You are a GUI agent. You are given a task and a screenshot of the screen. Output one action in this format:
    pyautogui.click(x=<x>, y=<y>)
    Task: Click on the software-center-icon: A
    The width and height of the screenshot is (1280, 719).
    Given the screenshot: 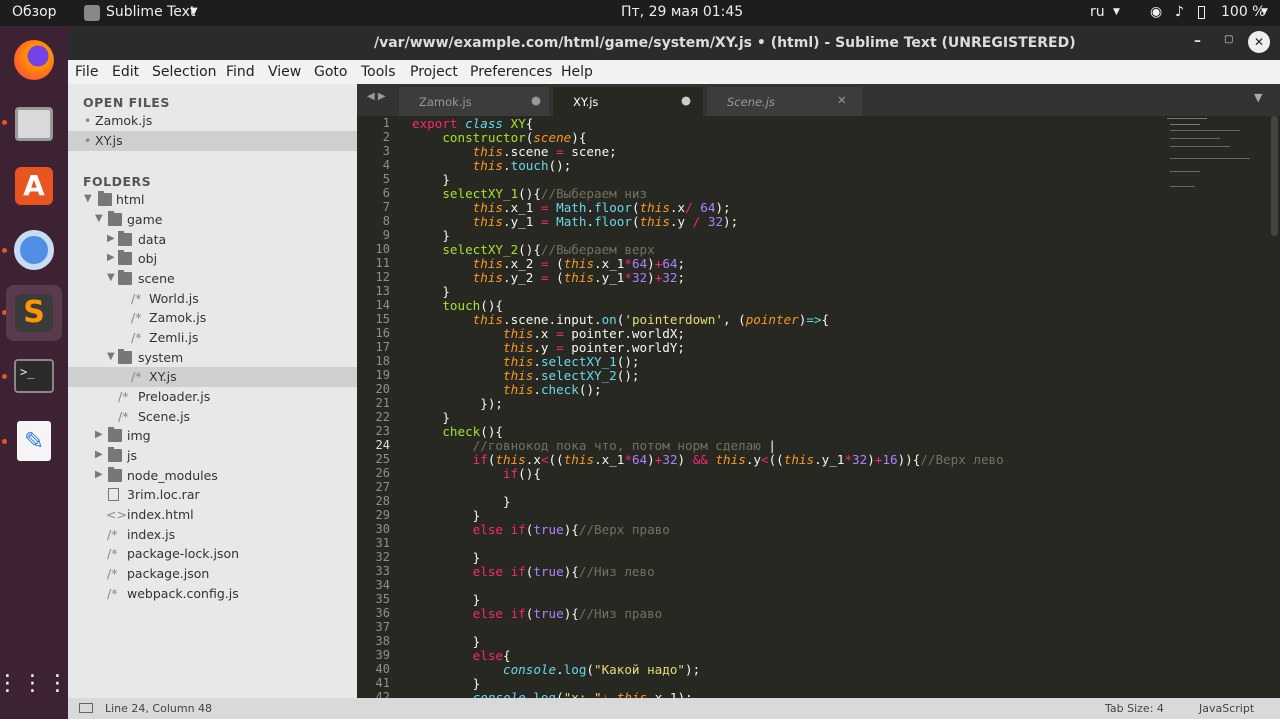 What is the action you would take?
    pyautogui.click(x=34, y=186)
    